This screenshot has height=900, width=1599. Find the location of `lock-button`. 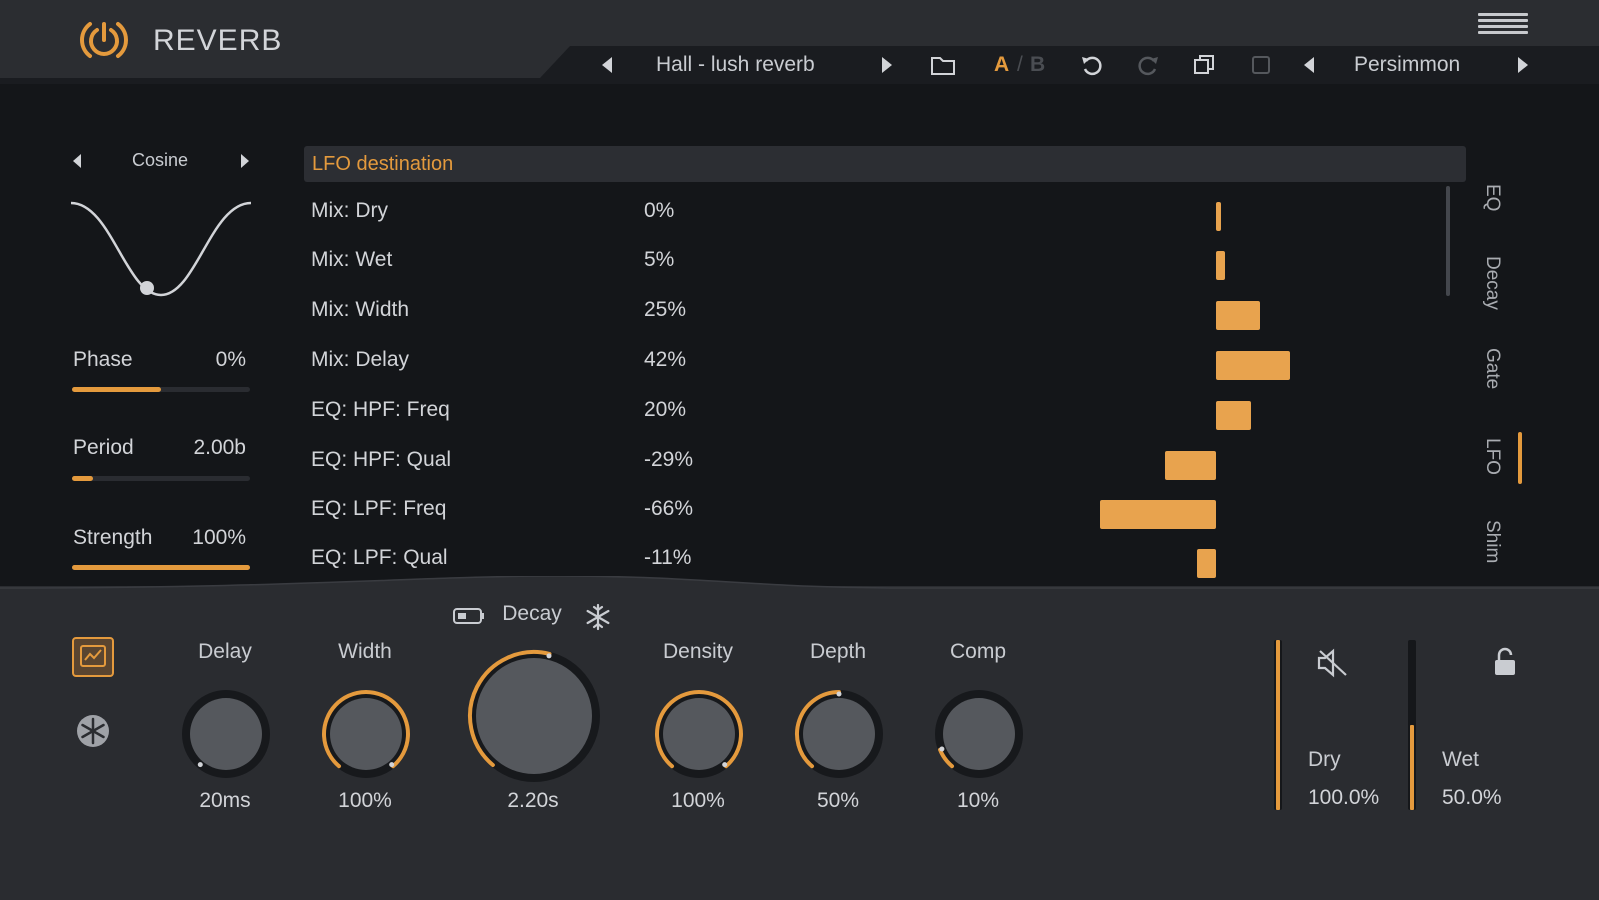

lock-button is located at coordinates (1505, 662).